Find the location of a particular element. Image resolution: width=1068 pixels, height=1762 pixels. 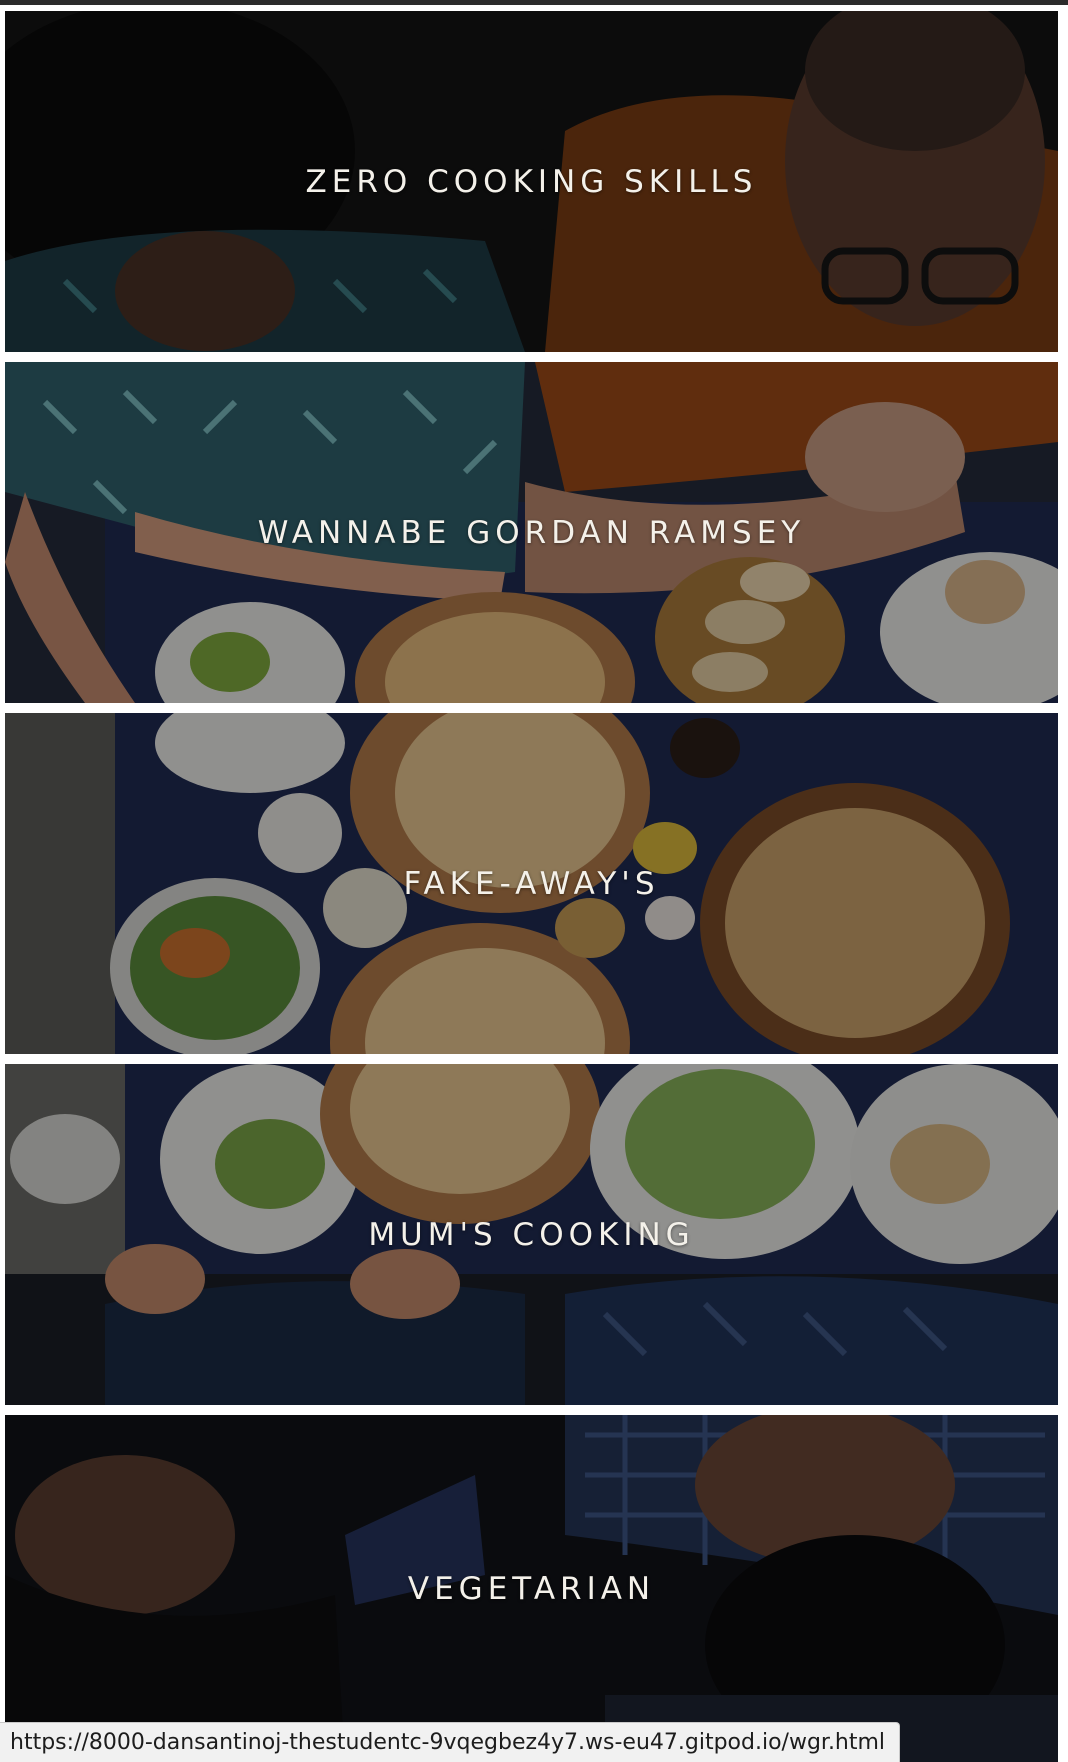

category-label: WANNABE GORDAN RAMSEY is located at coordinates (531, 532).